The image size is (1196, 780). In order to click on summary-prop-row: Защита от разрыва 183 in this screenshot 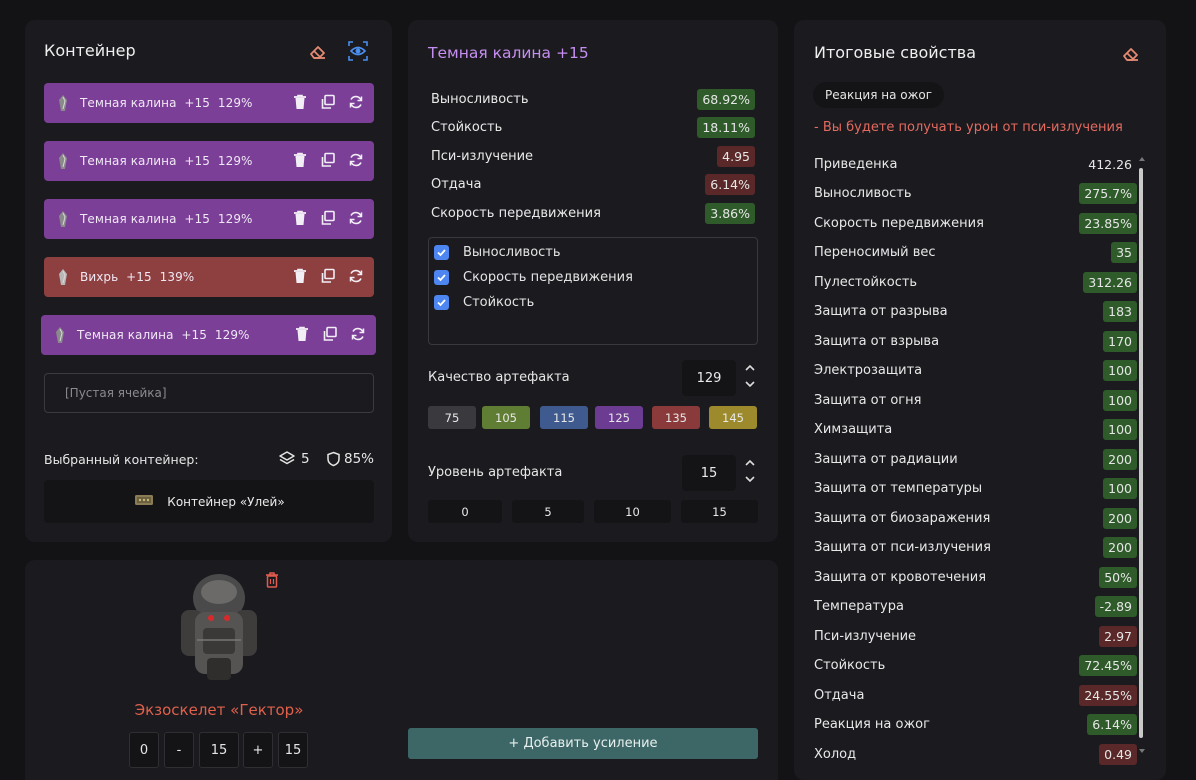, I will do `click(975, 312)`.